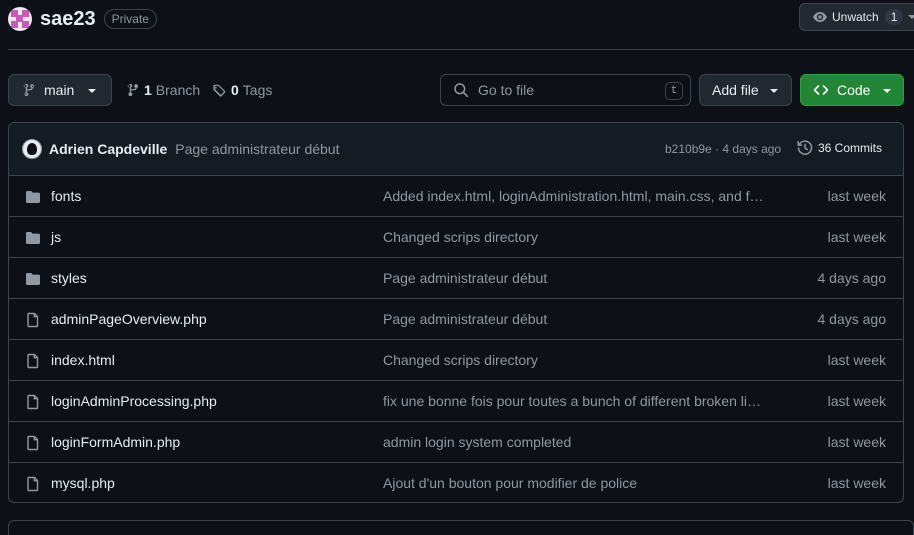 The height and width of the screenshot is (535, 914). I want to click on go-to-file-search: t, so click(565, 90).